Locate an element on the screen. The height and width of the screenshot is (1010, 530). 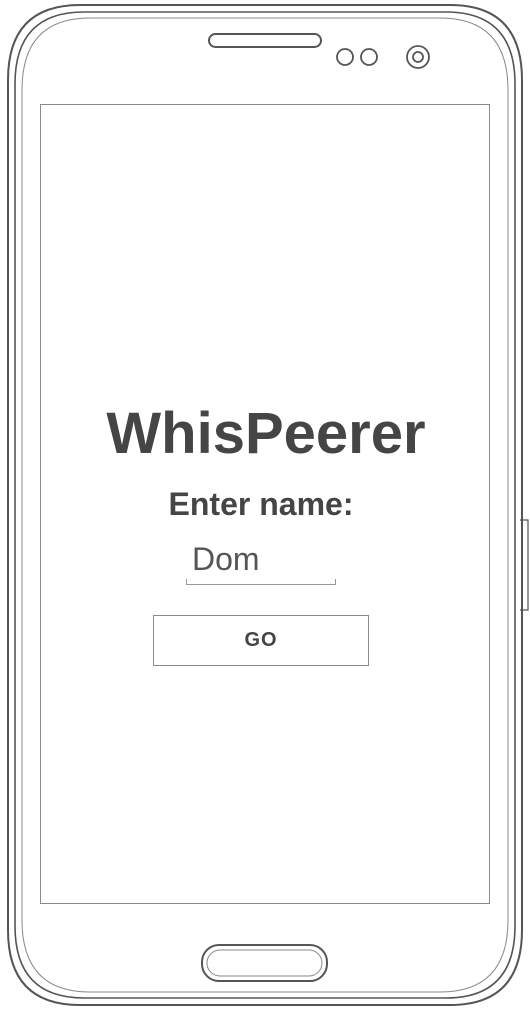
app-title: WhisPeerer is located at coordinates (266, 433).